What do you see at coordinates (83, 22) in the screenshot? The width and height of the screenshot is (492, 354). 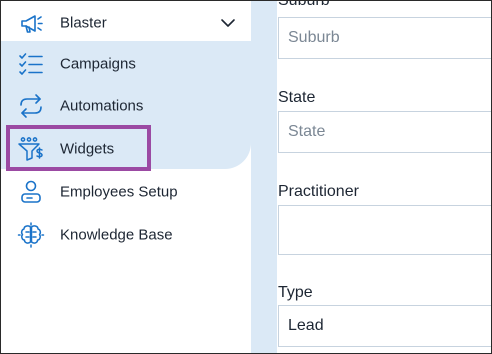 I see `sidebar-item-label: Blaster` at bounding box center [83, 22].